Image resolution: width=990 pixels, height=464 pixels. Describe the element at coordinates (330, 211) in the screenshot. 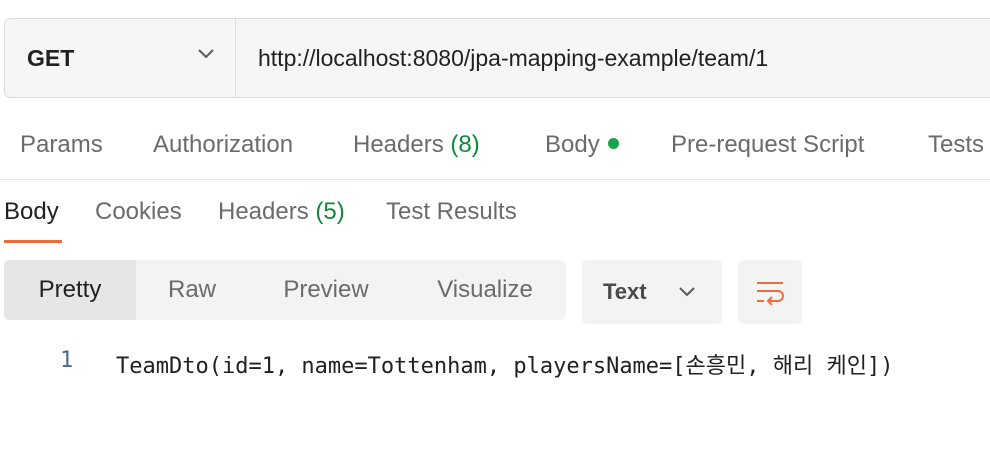

I see `response-tab-headers-count: (5)` at that location.